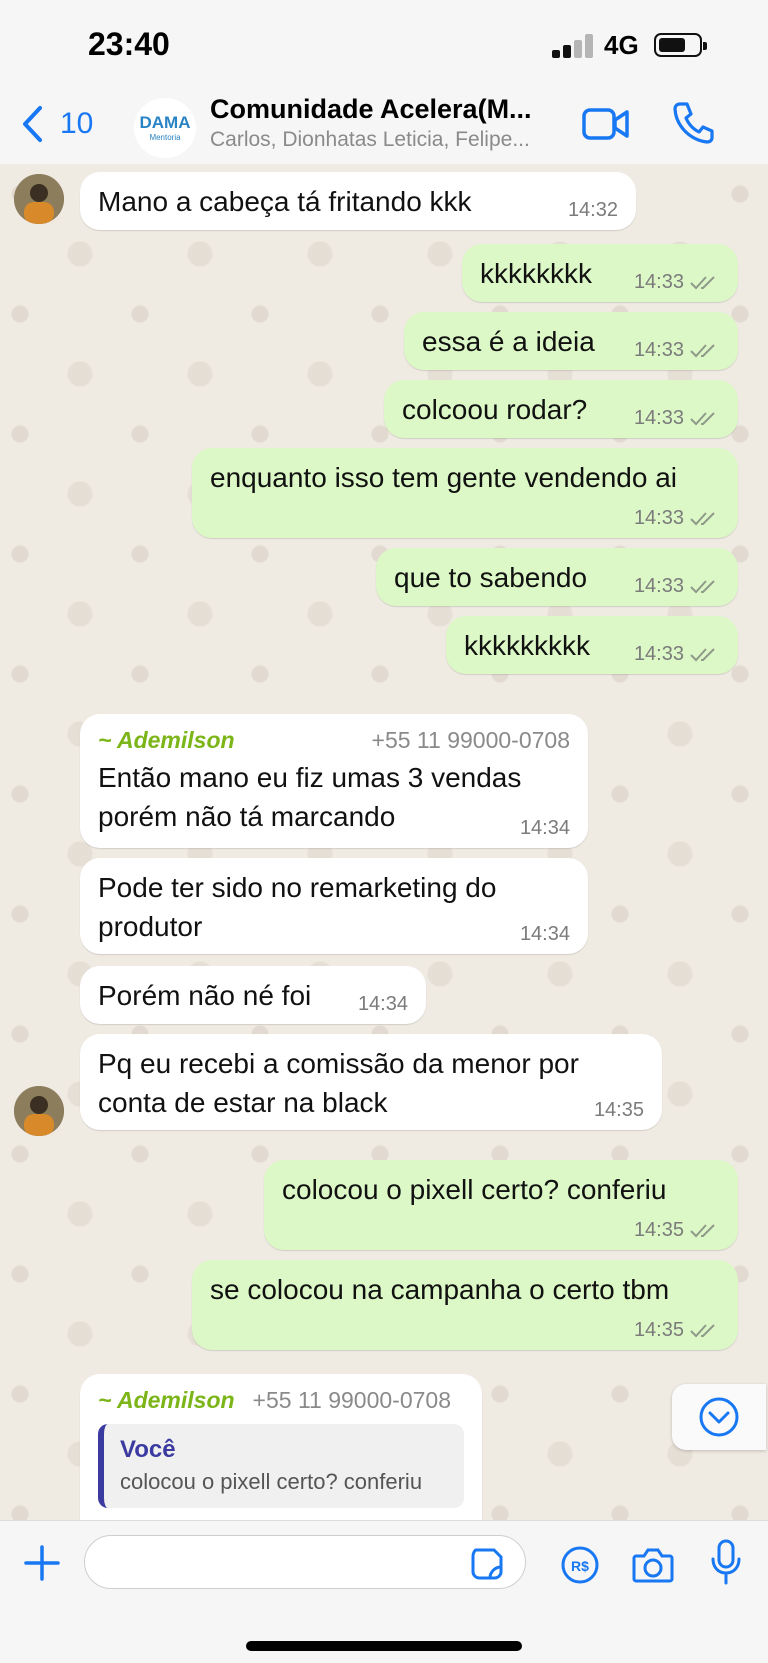  I want to click on phone-icon, so click(693, 123).